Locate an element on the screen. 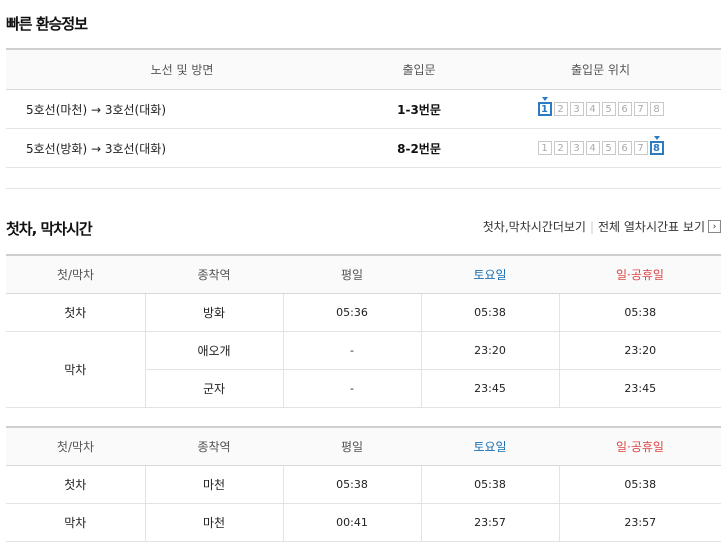 This screenshot has width=721, height=542. transfer-header-row: 노선 및 방면 출입문 출입문 위치 is located at coordinates (363, 69).